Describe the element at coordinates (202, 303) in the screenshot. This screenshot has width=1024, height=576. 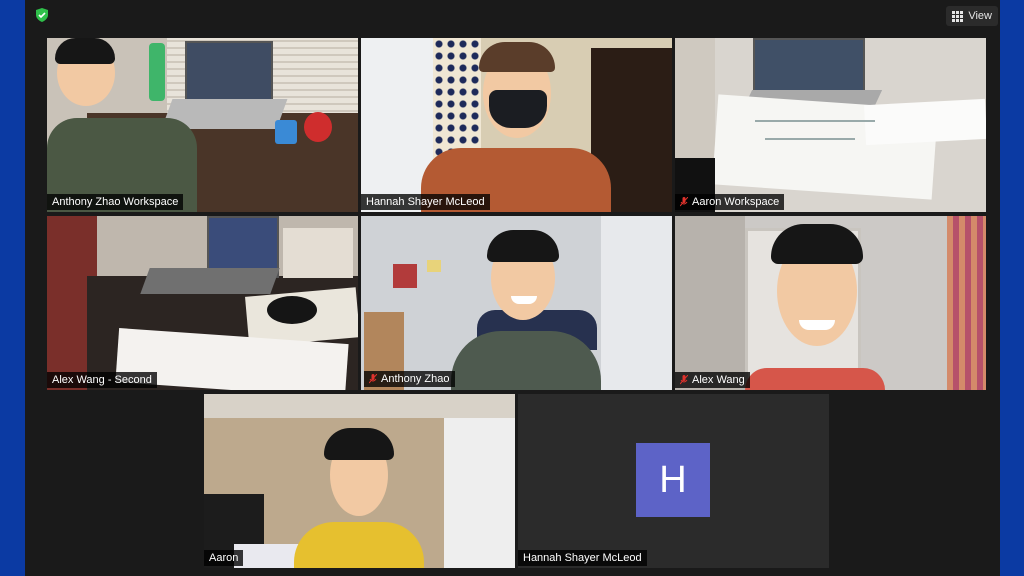
I see `video-tile: Alex Wang - Second` at that location.